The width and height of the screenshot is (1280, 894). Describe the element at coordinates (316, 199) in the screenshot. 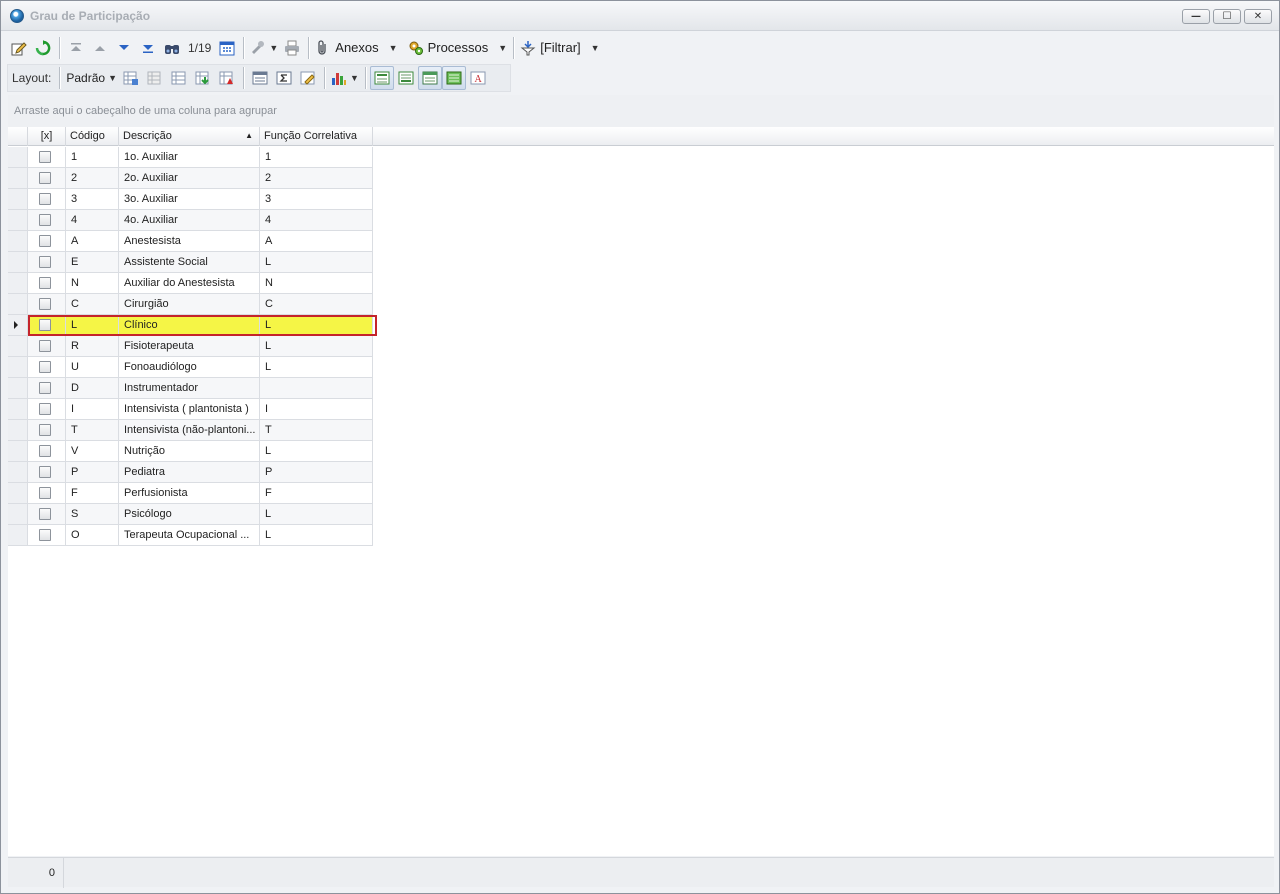

I see `funcao-cell: 3` at that location.